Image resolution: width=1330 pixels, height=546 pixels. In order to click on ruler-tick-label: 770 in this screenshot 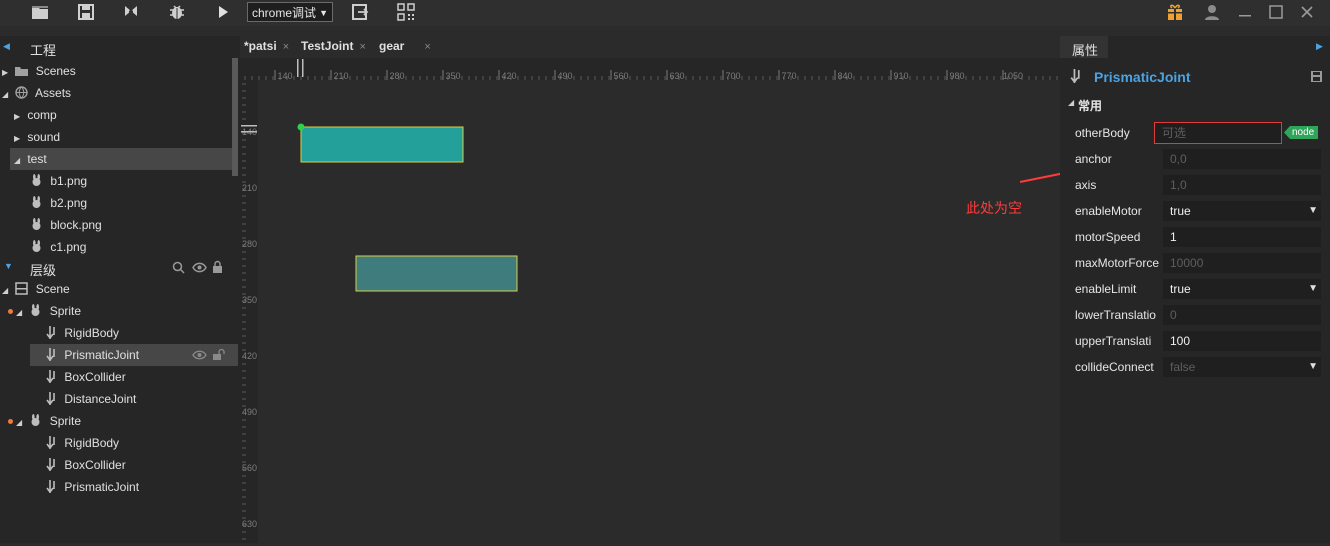, I will do `click(788, 75)`.